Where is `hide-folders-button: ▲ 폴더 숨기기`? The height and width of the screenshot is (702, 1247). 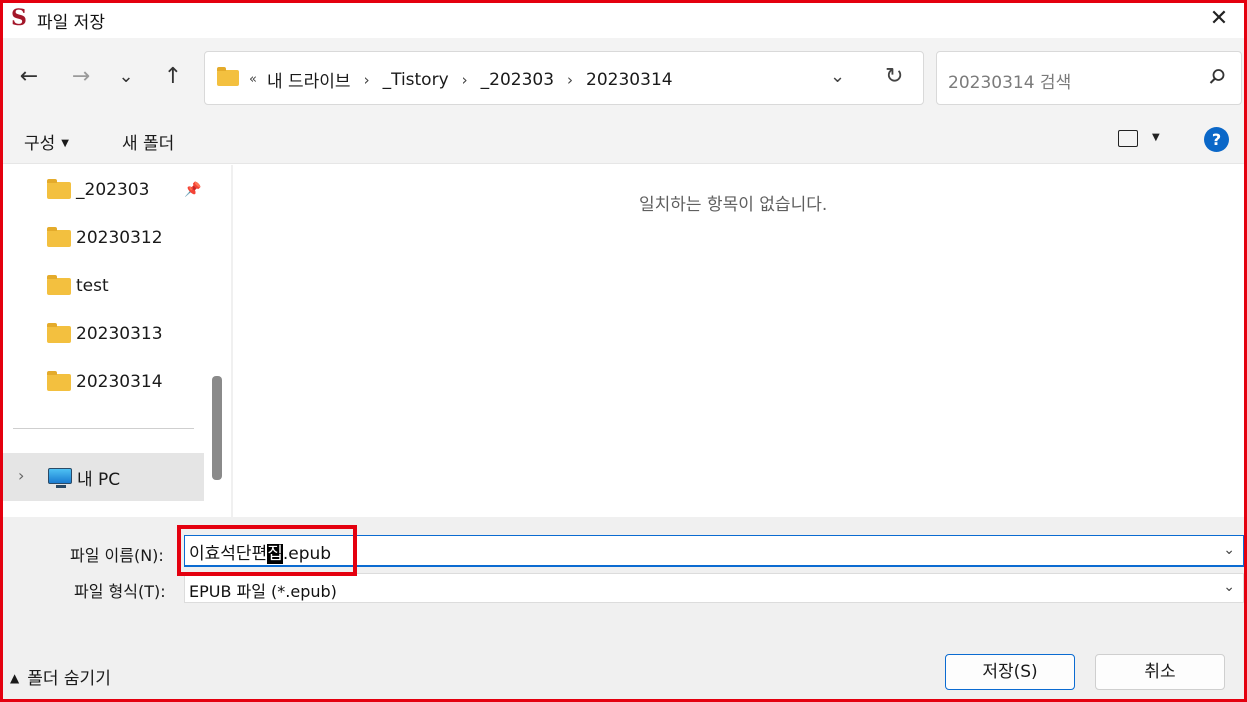
hide-folders-button: ▲ 폴더 숨기기 is located at coordinates (60, 676).